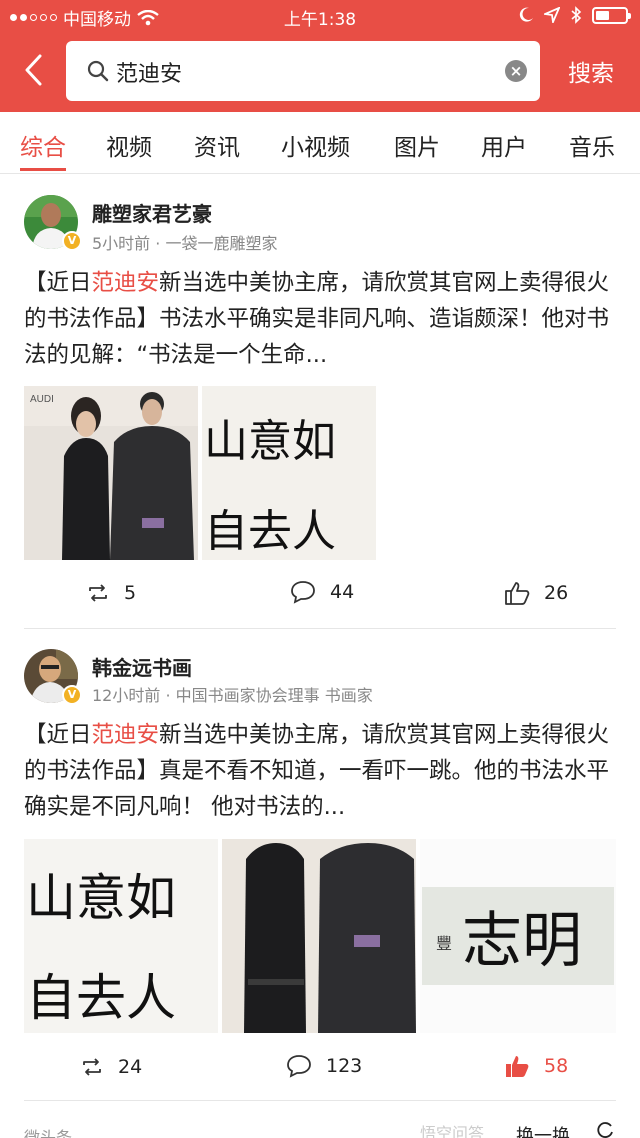 Image resolution: width=640 pixels, height=1138 pixels. I want to click on retweet-count: 5, so click(130, 593).